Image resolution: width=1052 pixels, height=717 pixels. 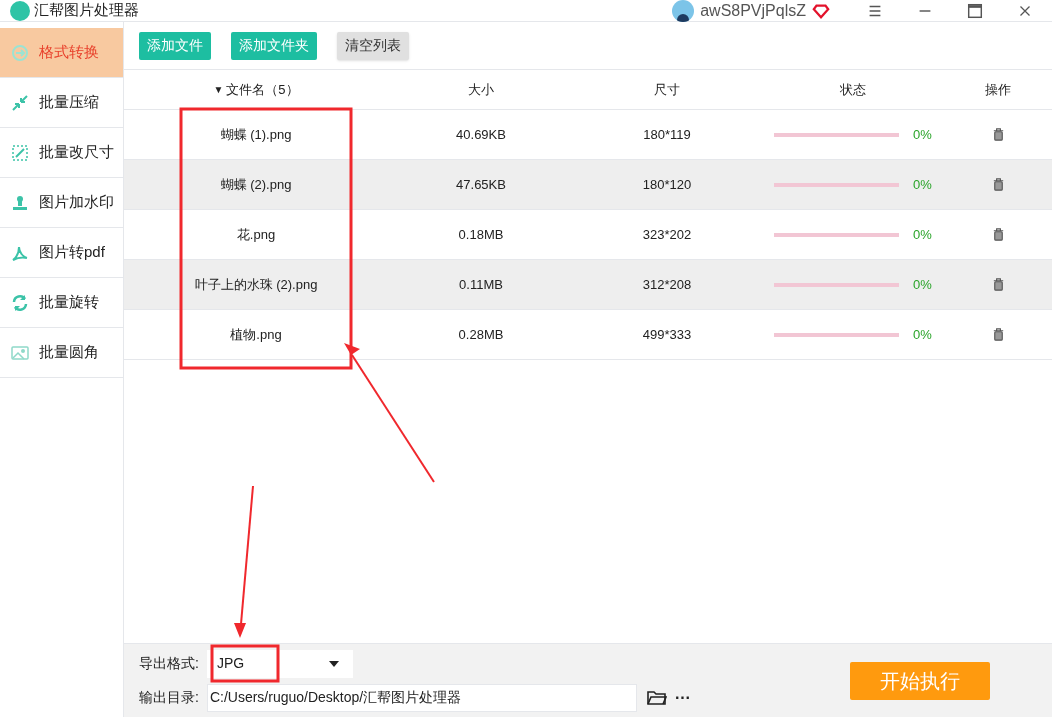 I want to click on app-logo-icon, so click(x=20, y=10).